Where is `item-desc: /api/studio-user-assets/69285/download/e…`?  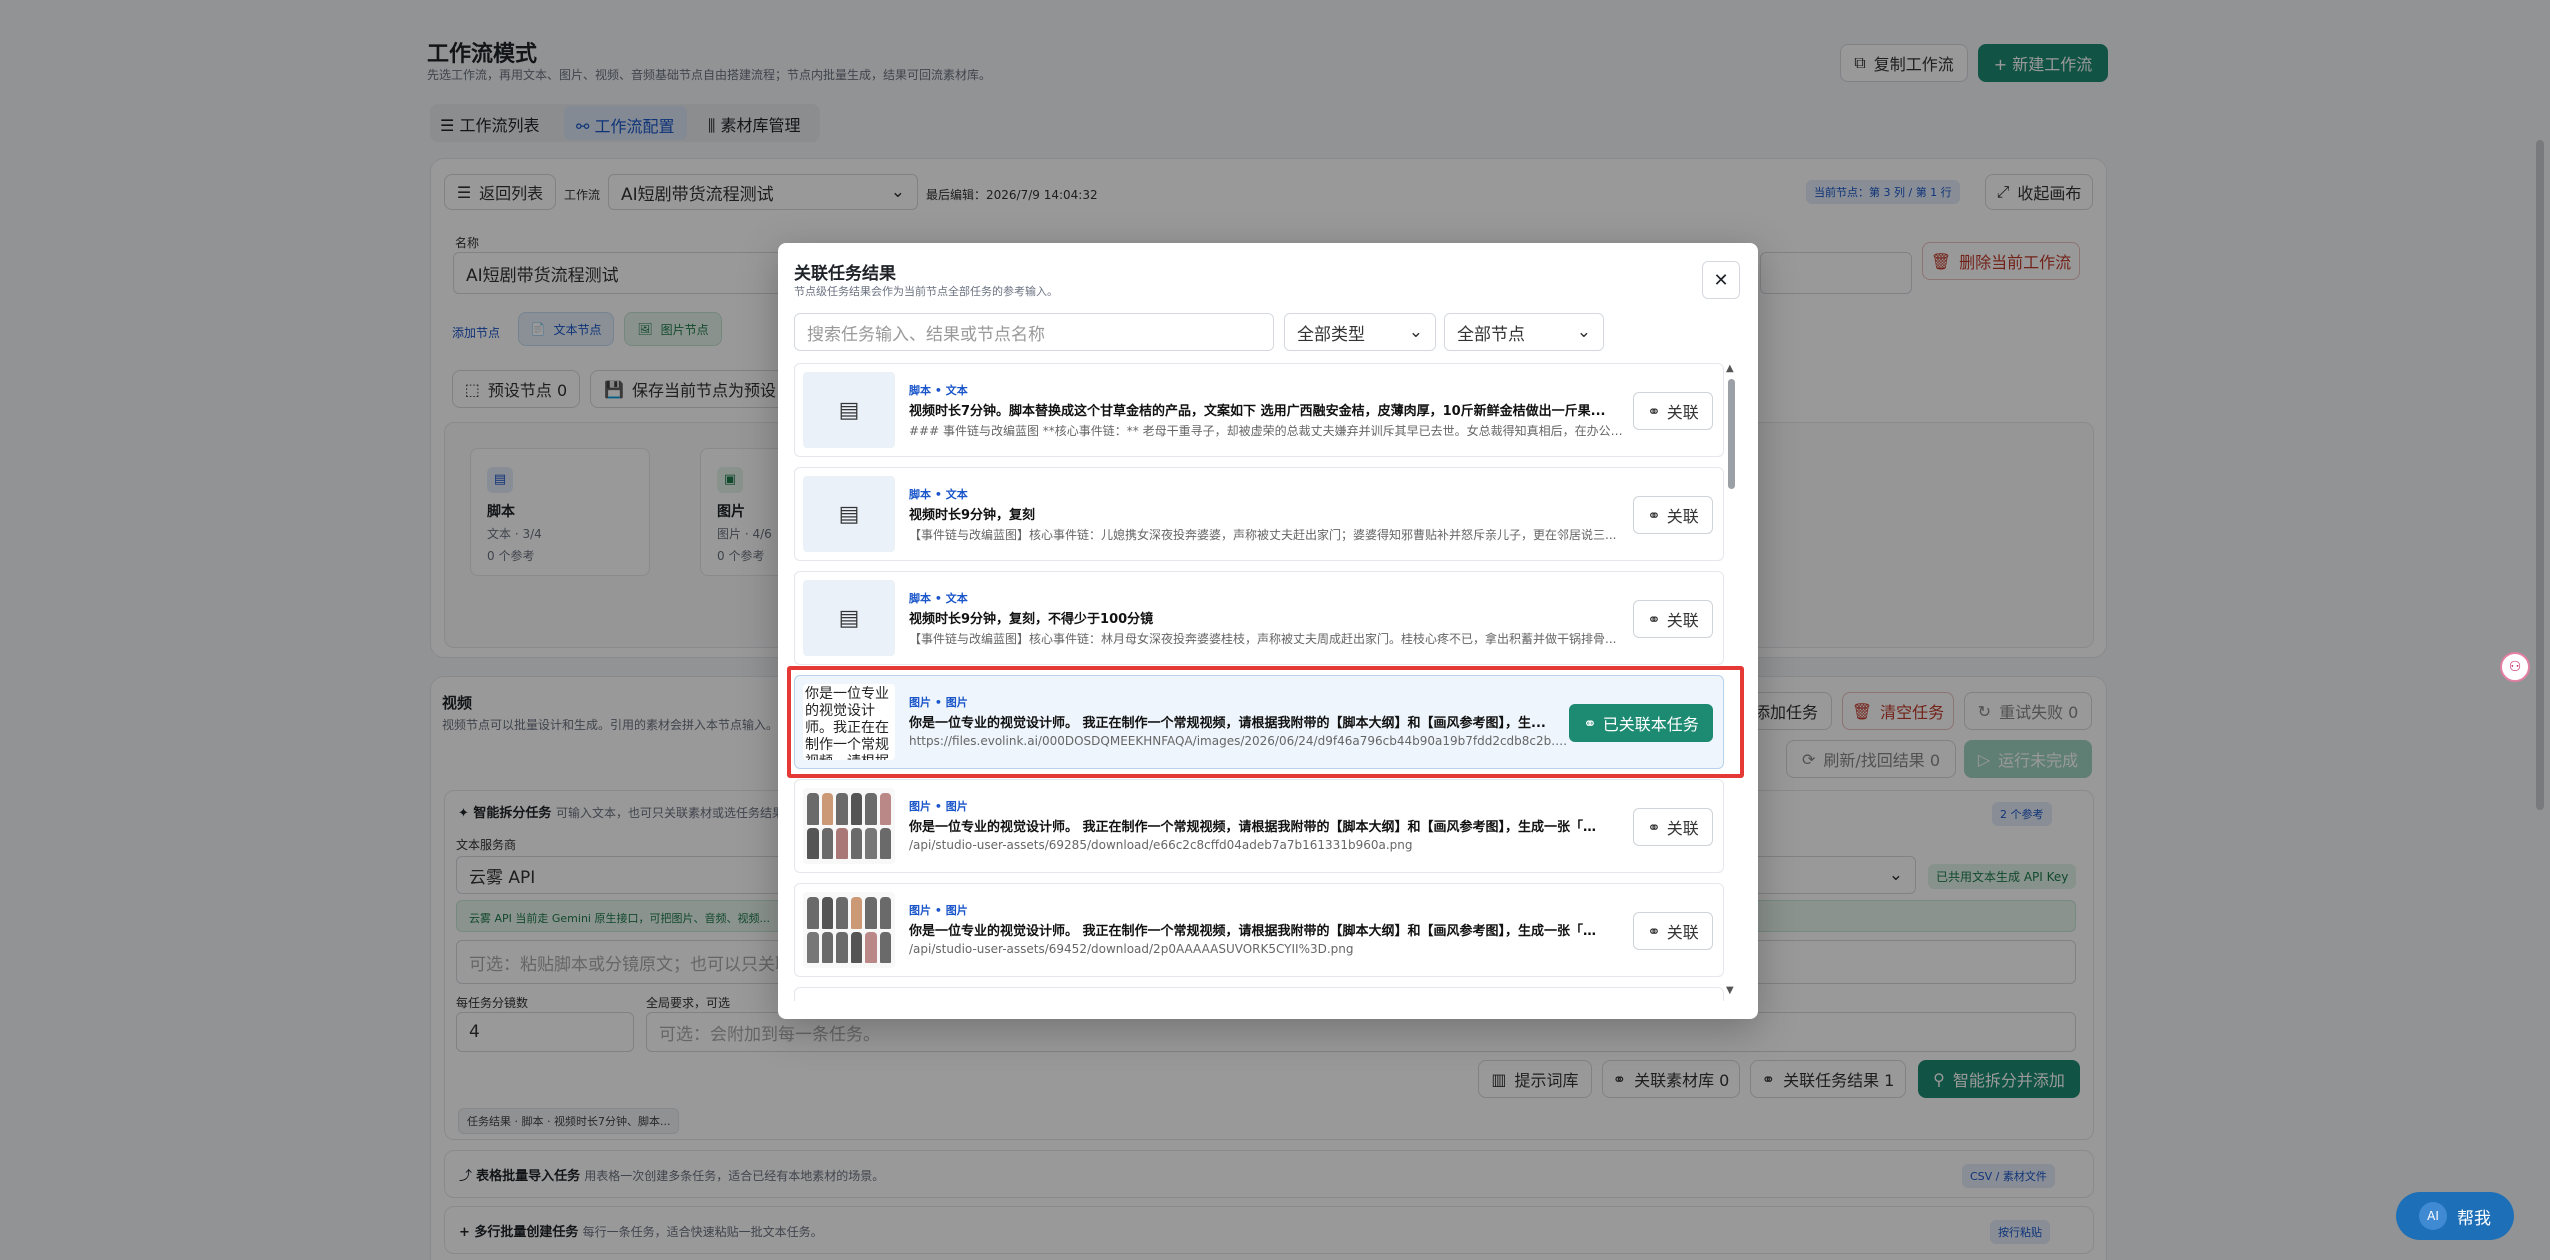 item-desc: /api/studio-user-assets/69285/download/e… is located at coordinates (1161, 845).